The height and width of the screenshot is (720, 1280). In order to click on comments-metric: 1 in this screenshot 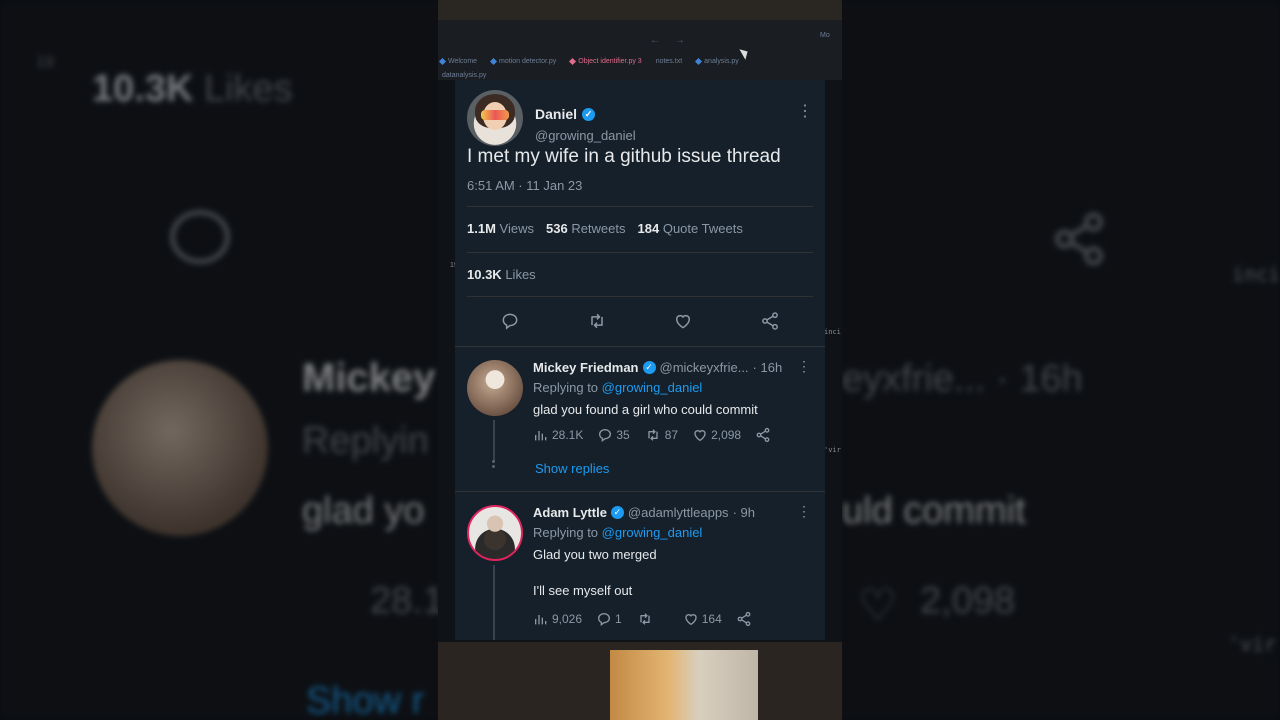, I will do `click(609, 619)`.